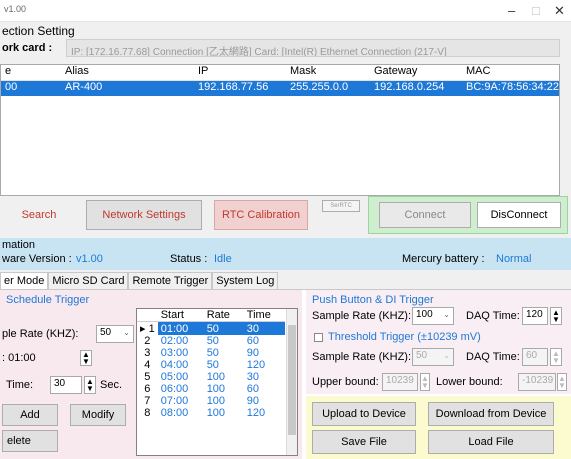 This screenshot has height=459, width=571. Describe the element at coordinates (362, 357) in the screenshot. I see `threshold-sample-rate-label: Sample Rate (KHZ):` at that location.